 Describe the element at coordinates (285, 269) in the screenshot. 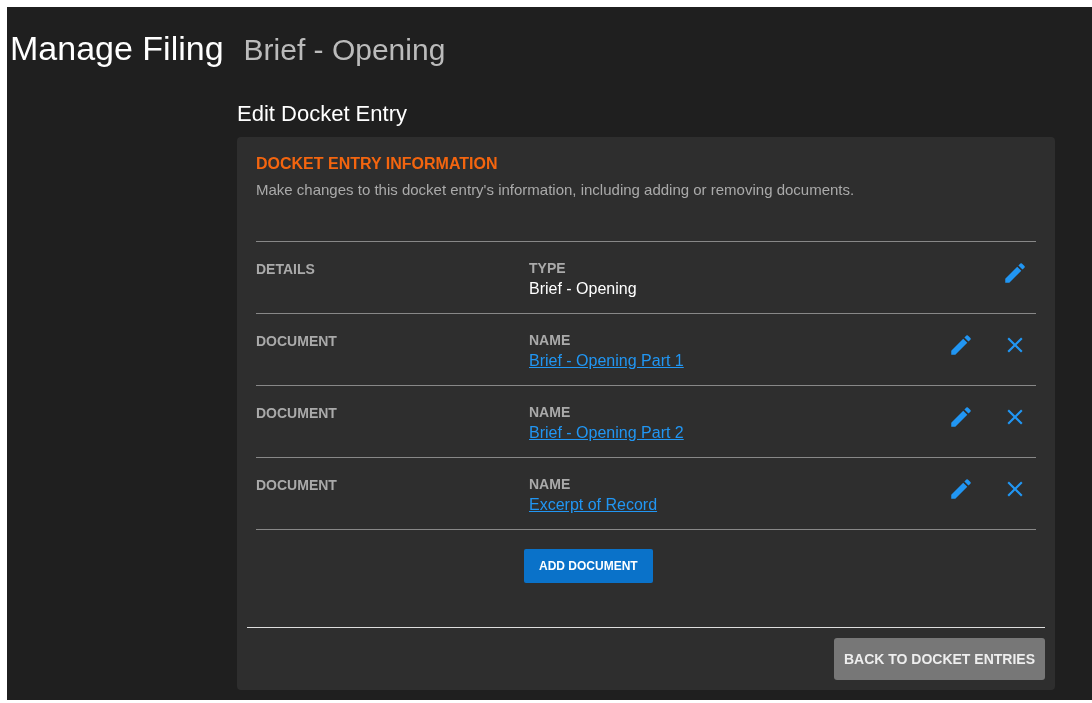

I see `row-label: DETAILS` at that location.